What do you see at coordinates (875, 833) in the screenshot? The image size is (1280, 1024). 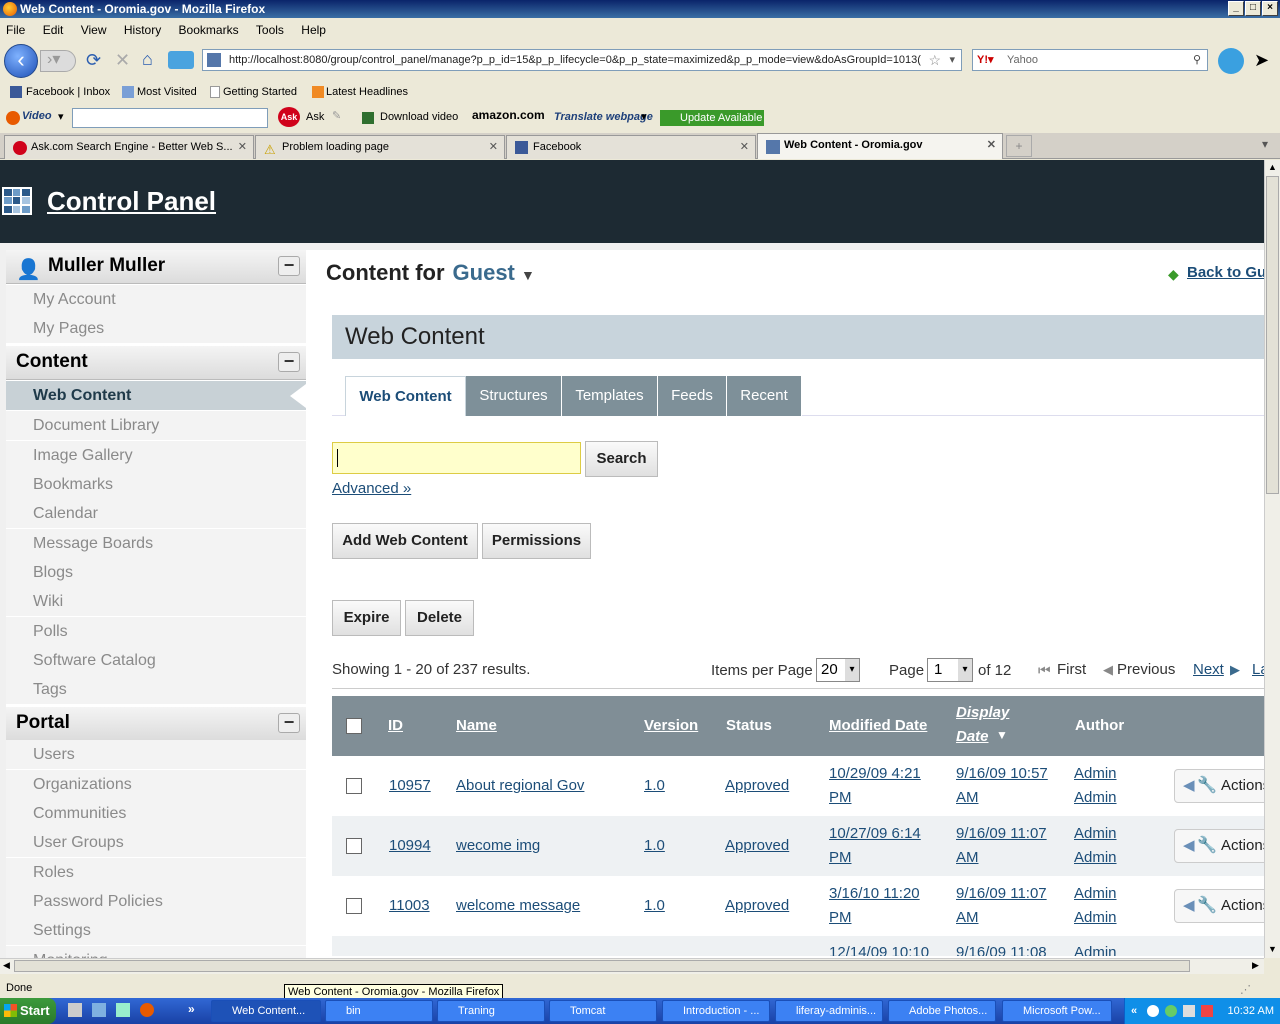 I see `row-modified-date: 10/27/09 6:14` at bounding box center [875, 833].